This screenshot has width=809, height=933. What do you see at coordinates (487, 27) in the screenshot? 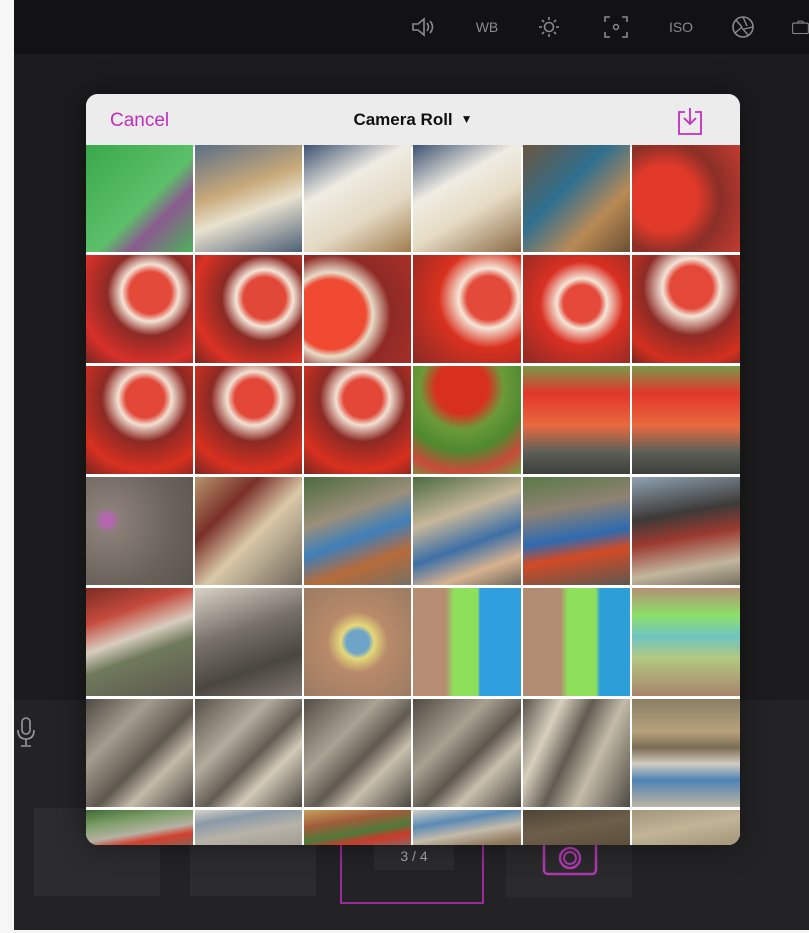
I see `white-balance-label: WB` at bounding box center [487, 27].